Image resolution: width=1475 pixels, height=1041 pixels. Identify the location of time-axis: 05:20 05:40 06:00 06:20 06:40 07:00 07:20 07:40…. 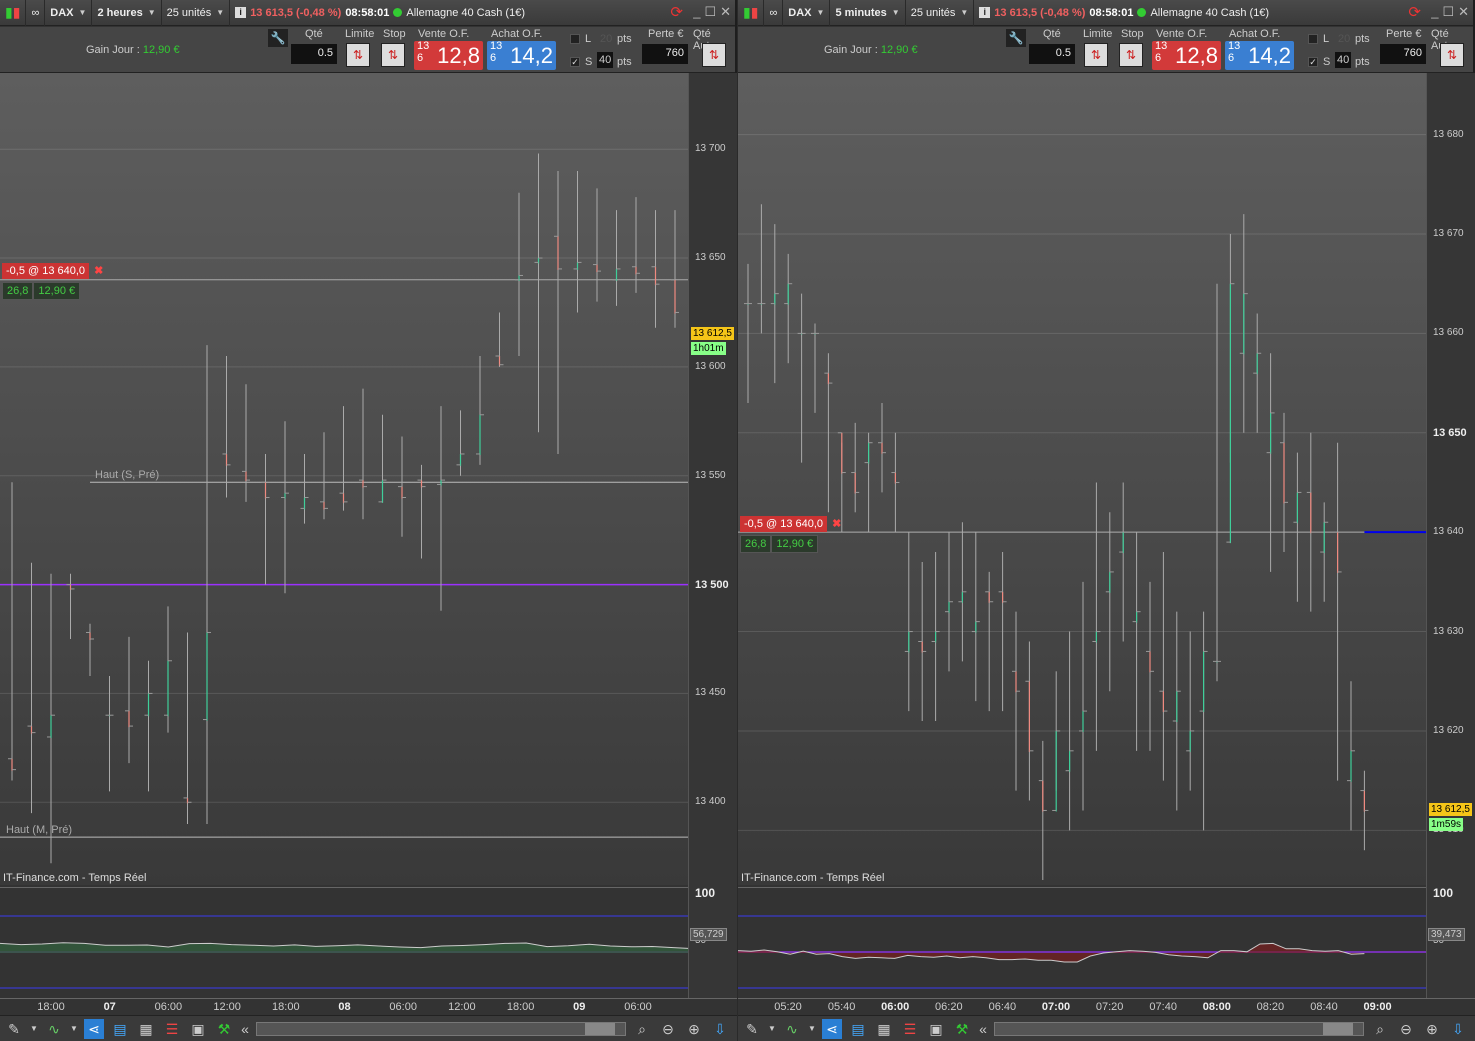
(1106, 1006).